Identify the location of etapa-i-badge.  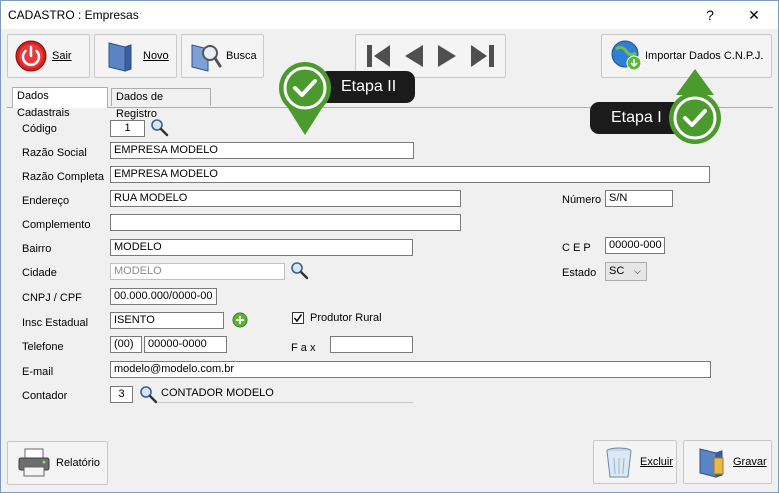
(695, 106).